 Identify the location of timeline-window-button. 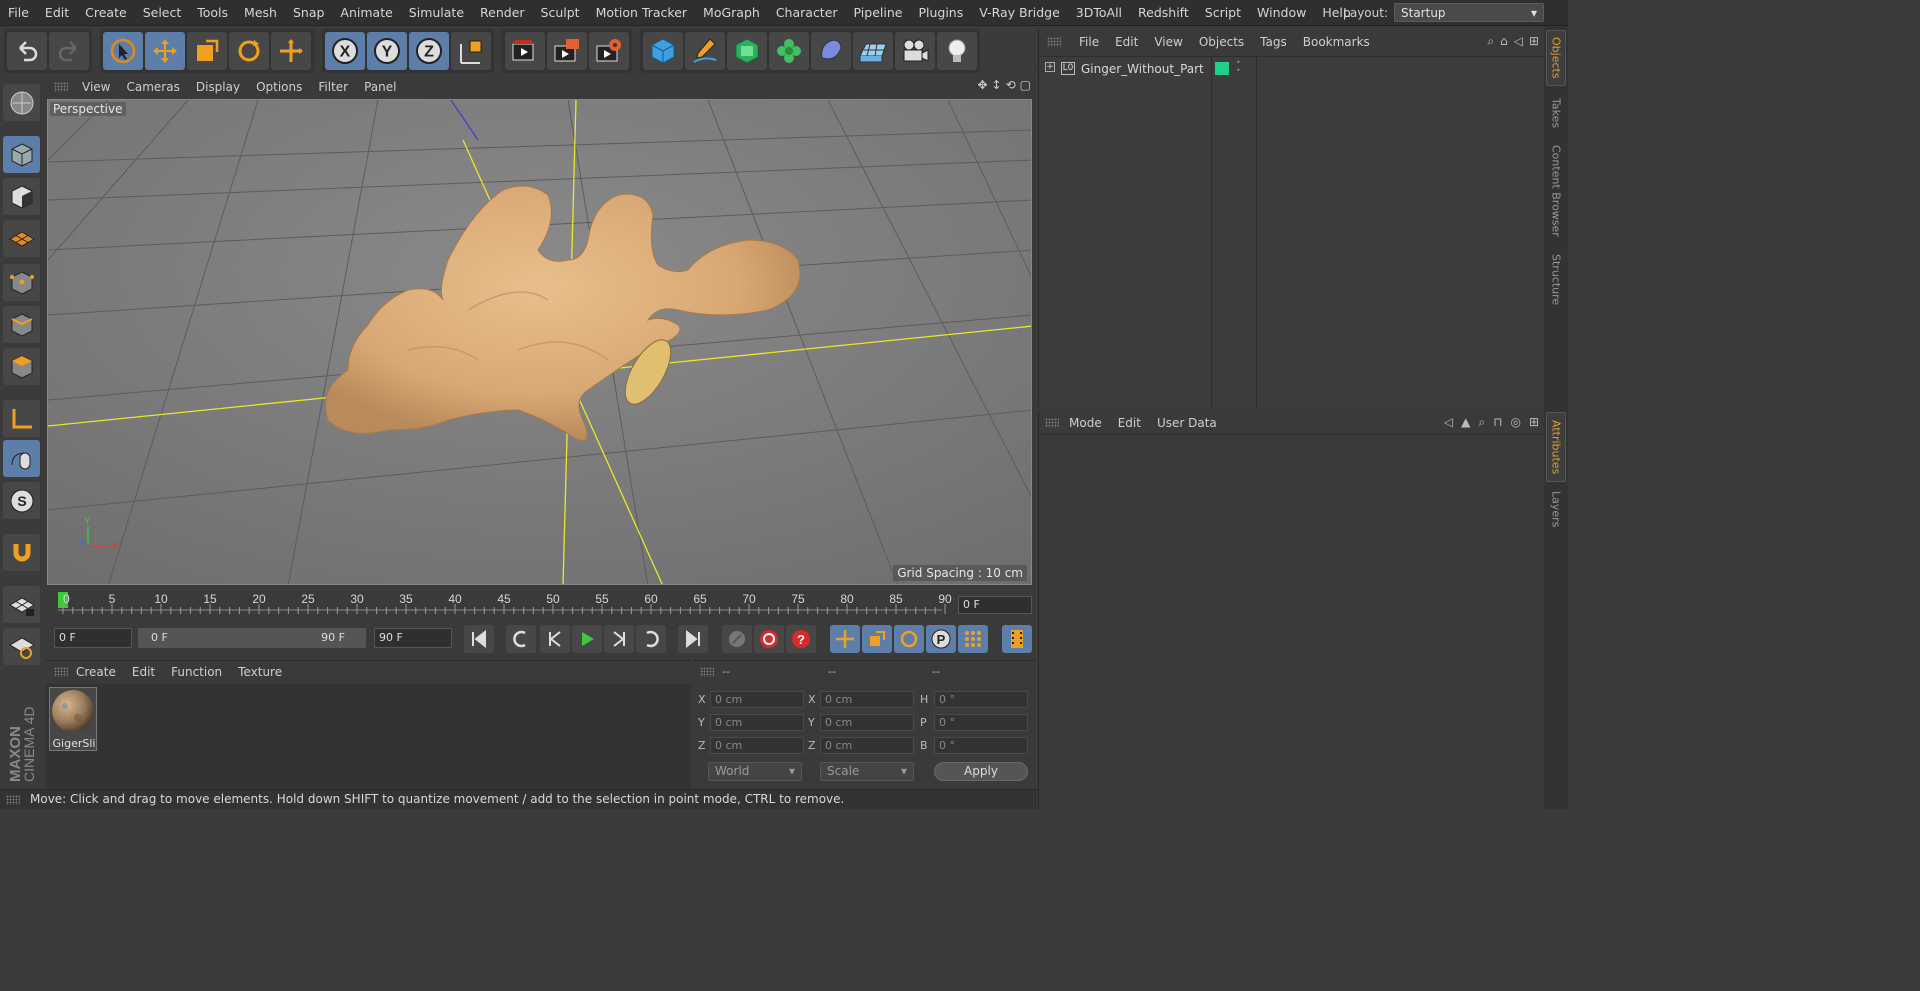
(1017, 639).